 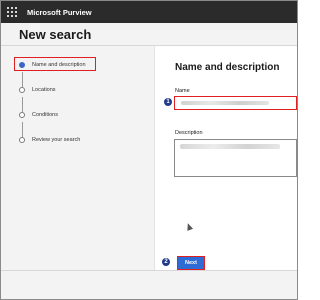 I want to click on next-button: Next, so click(x=191, y=263).